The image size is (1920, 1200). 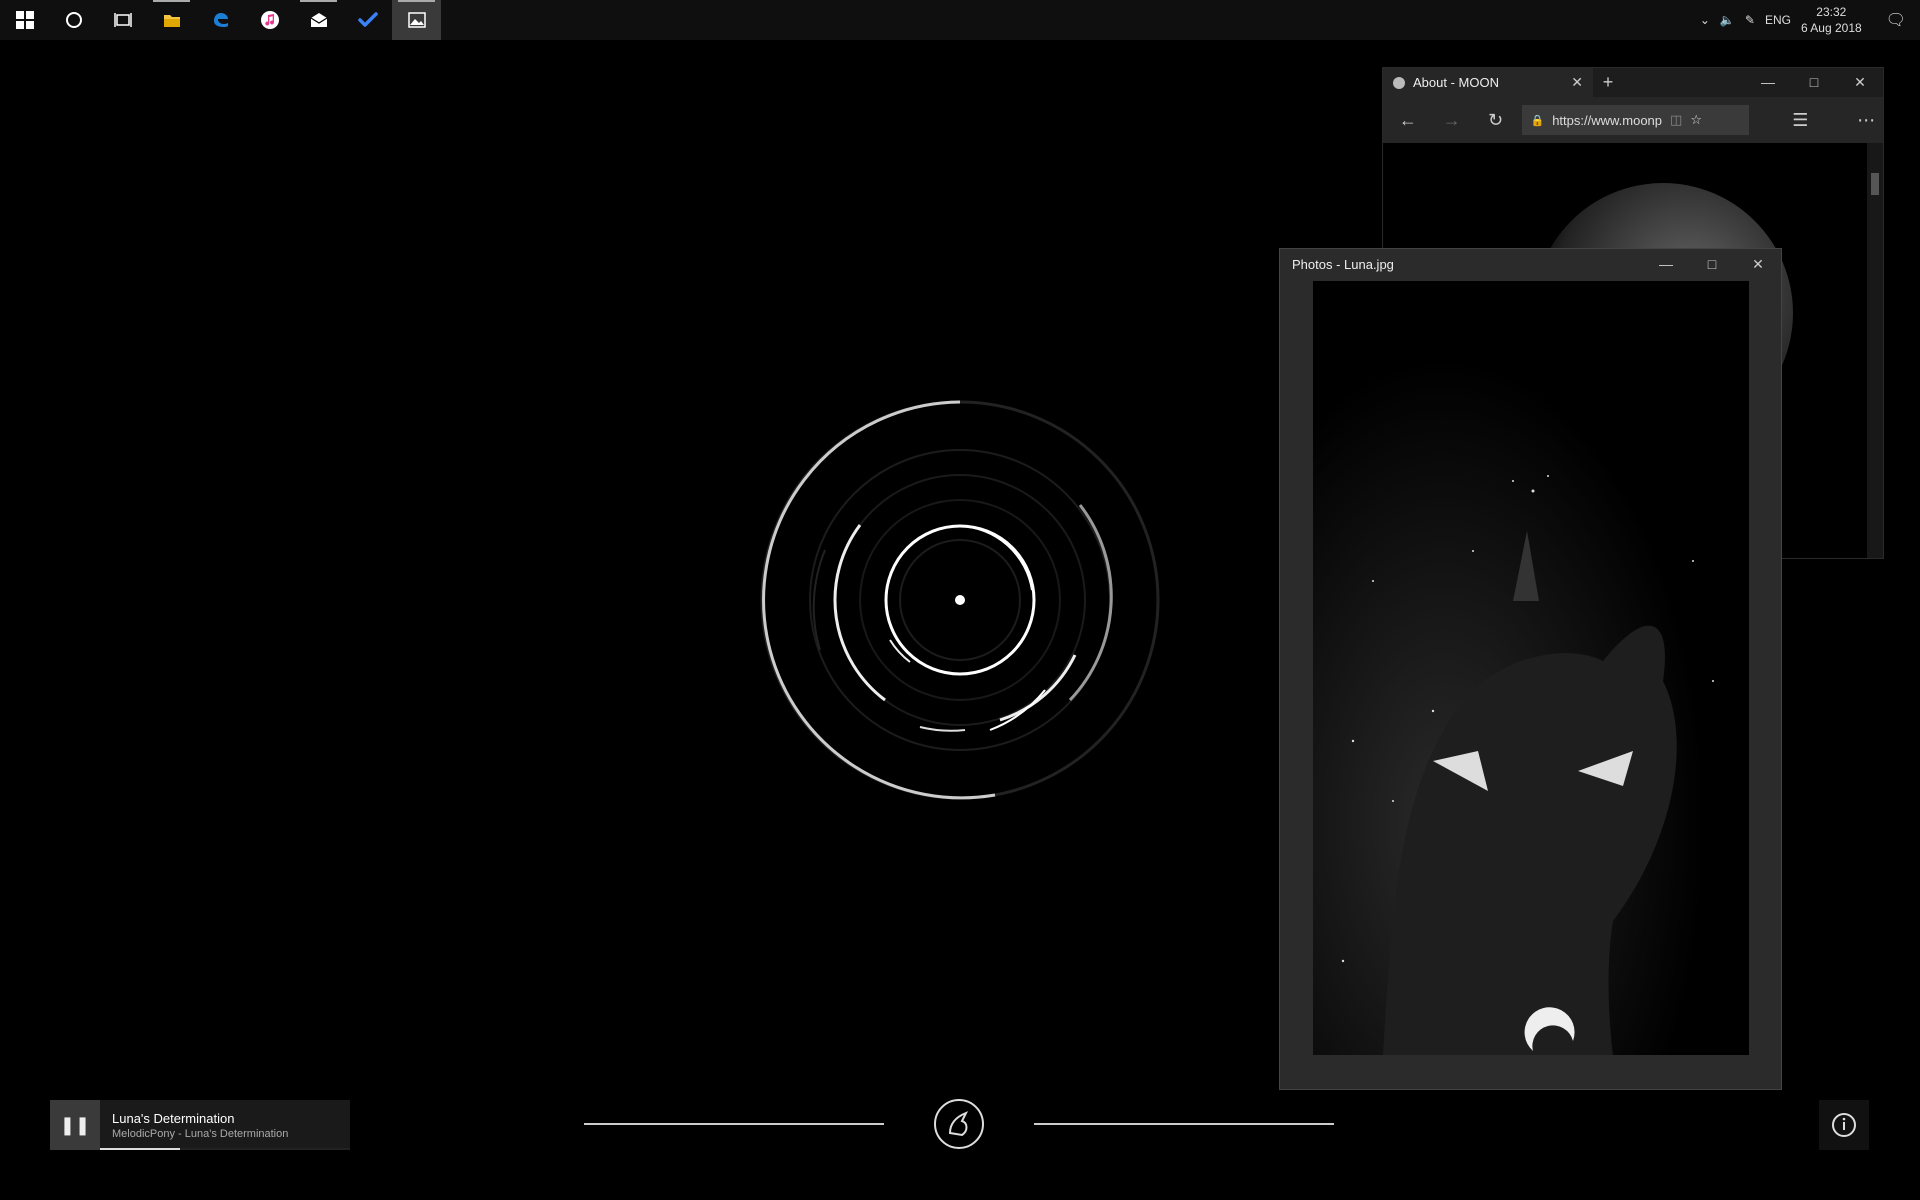 I want to click on new-tab-button: +, so click(x=1608, y=82).